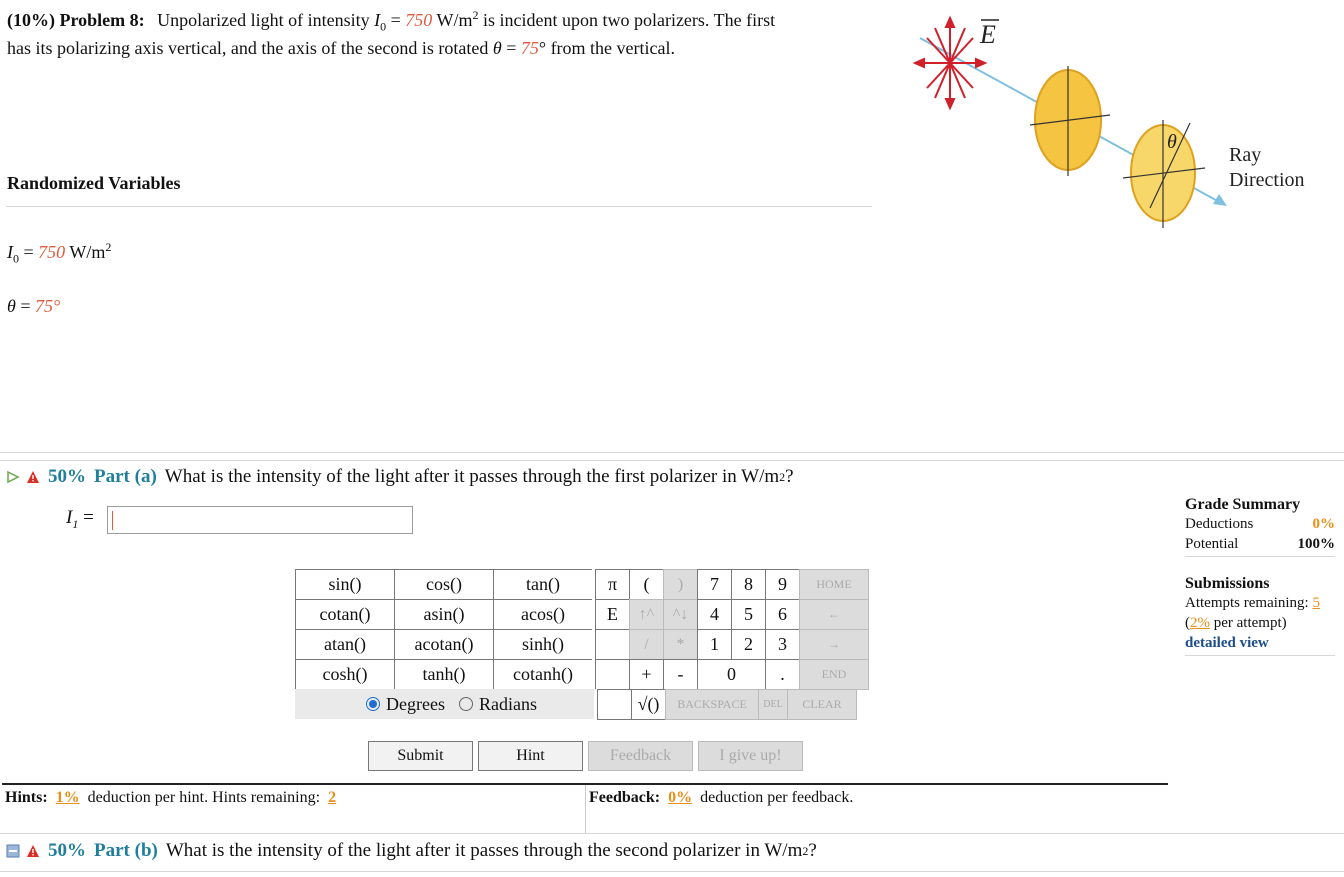 The image size is (1344, 877). What do you see at coordinates (680, 674) in the screenshot?
I see `minus-button: -` at bounding box center [680, 674].